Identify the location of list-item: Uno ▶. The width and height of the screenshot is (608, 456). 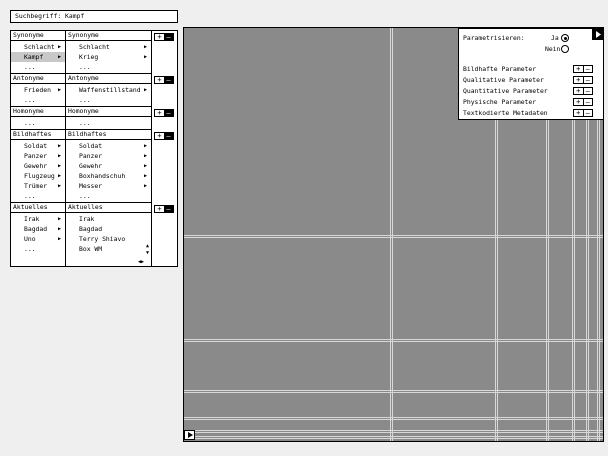
(38, 239).